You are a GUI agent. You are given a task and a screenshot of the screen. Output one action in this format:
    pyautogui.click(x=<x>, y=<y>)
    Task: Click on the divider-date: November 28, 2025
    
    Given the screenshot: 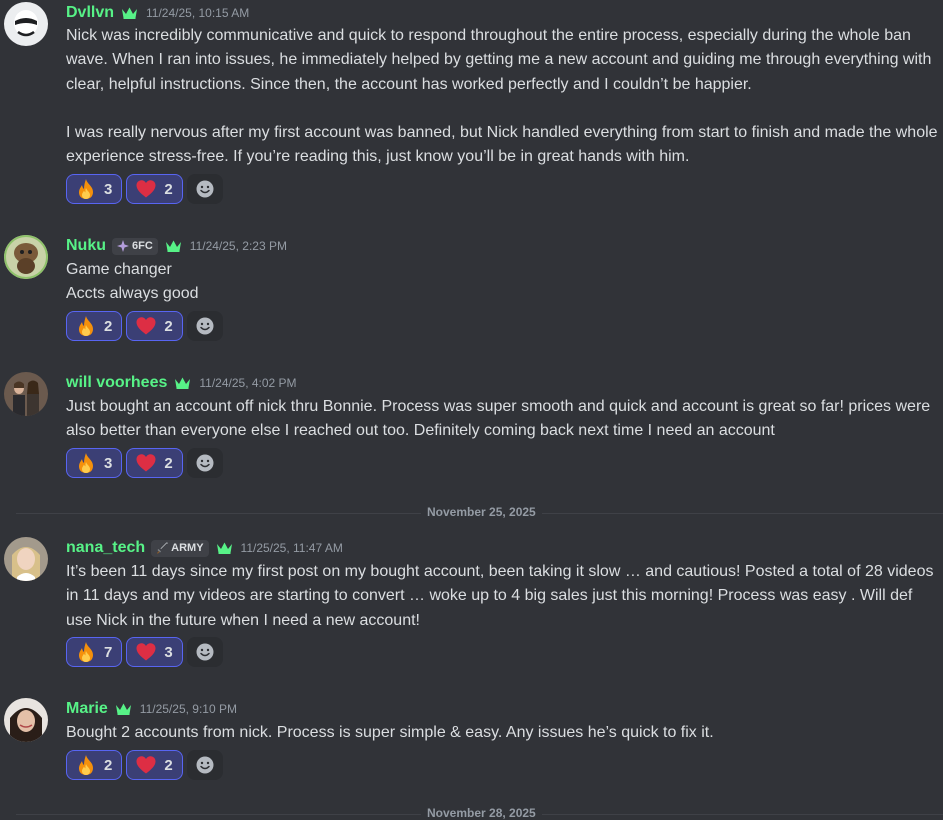 What is the action you would take?
    pyautogui.click(x=481, y=813)
    